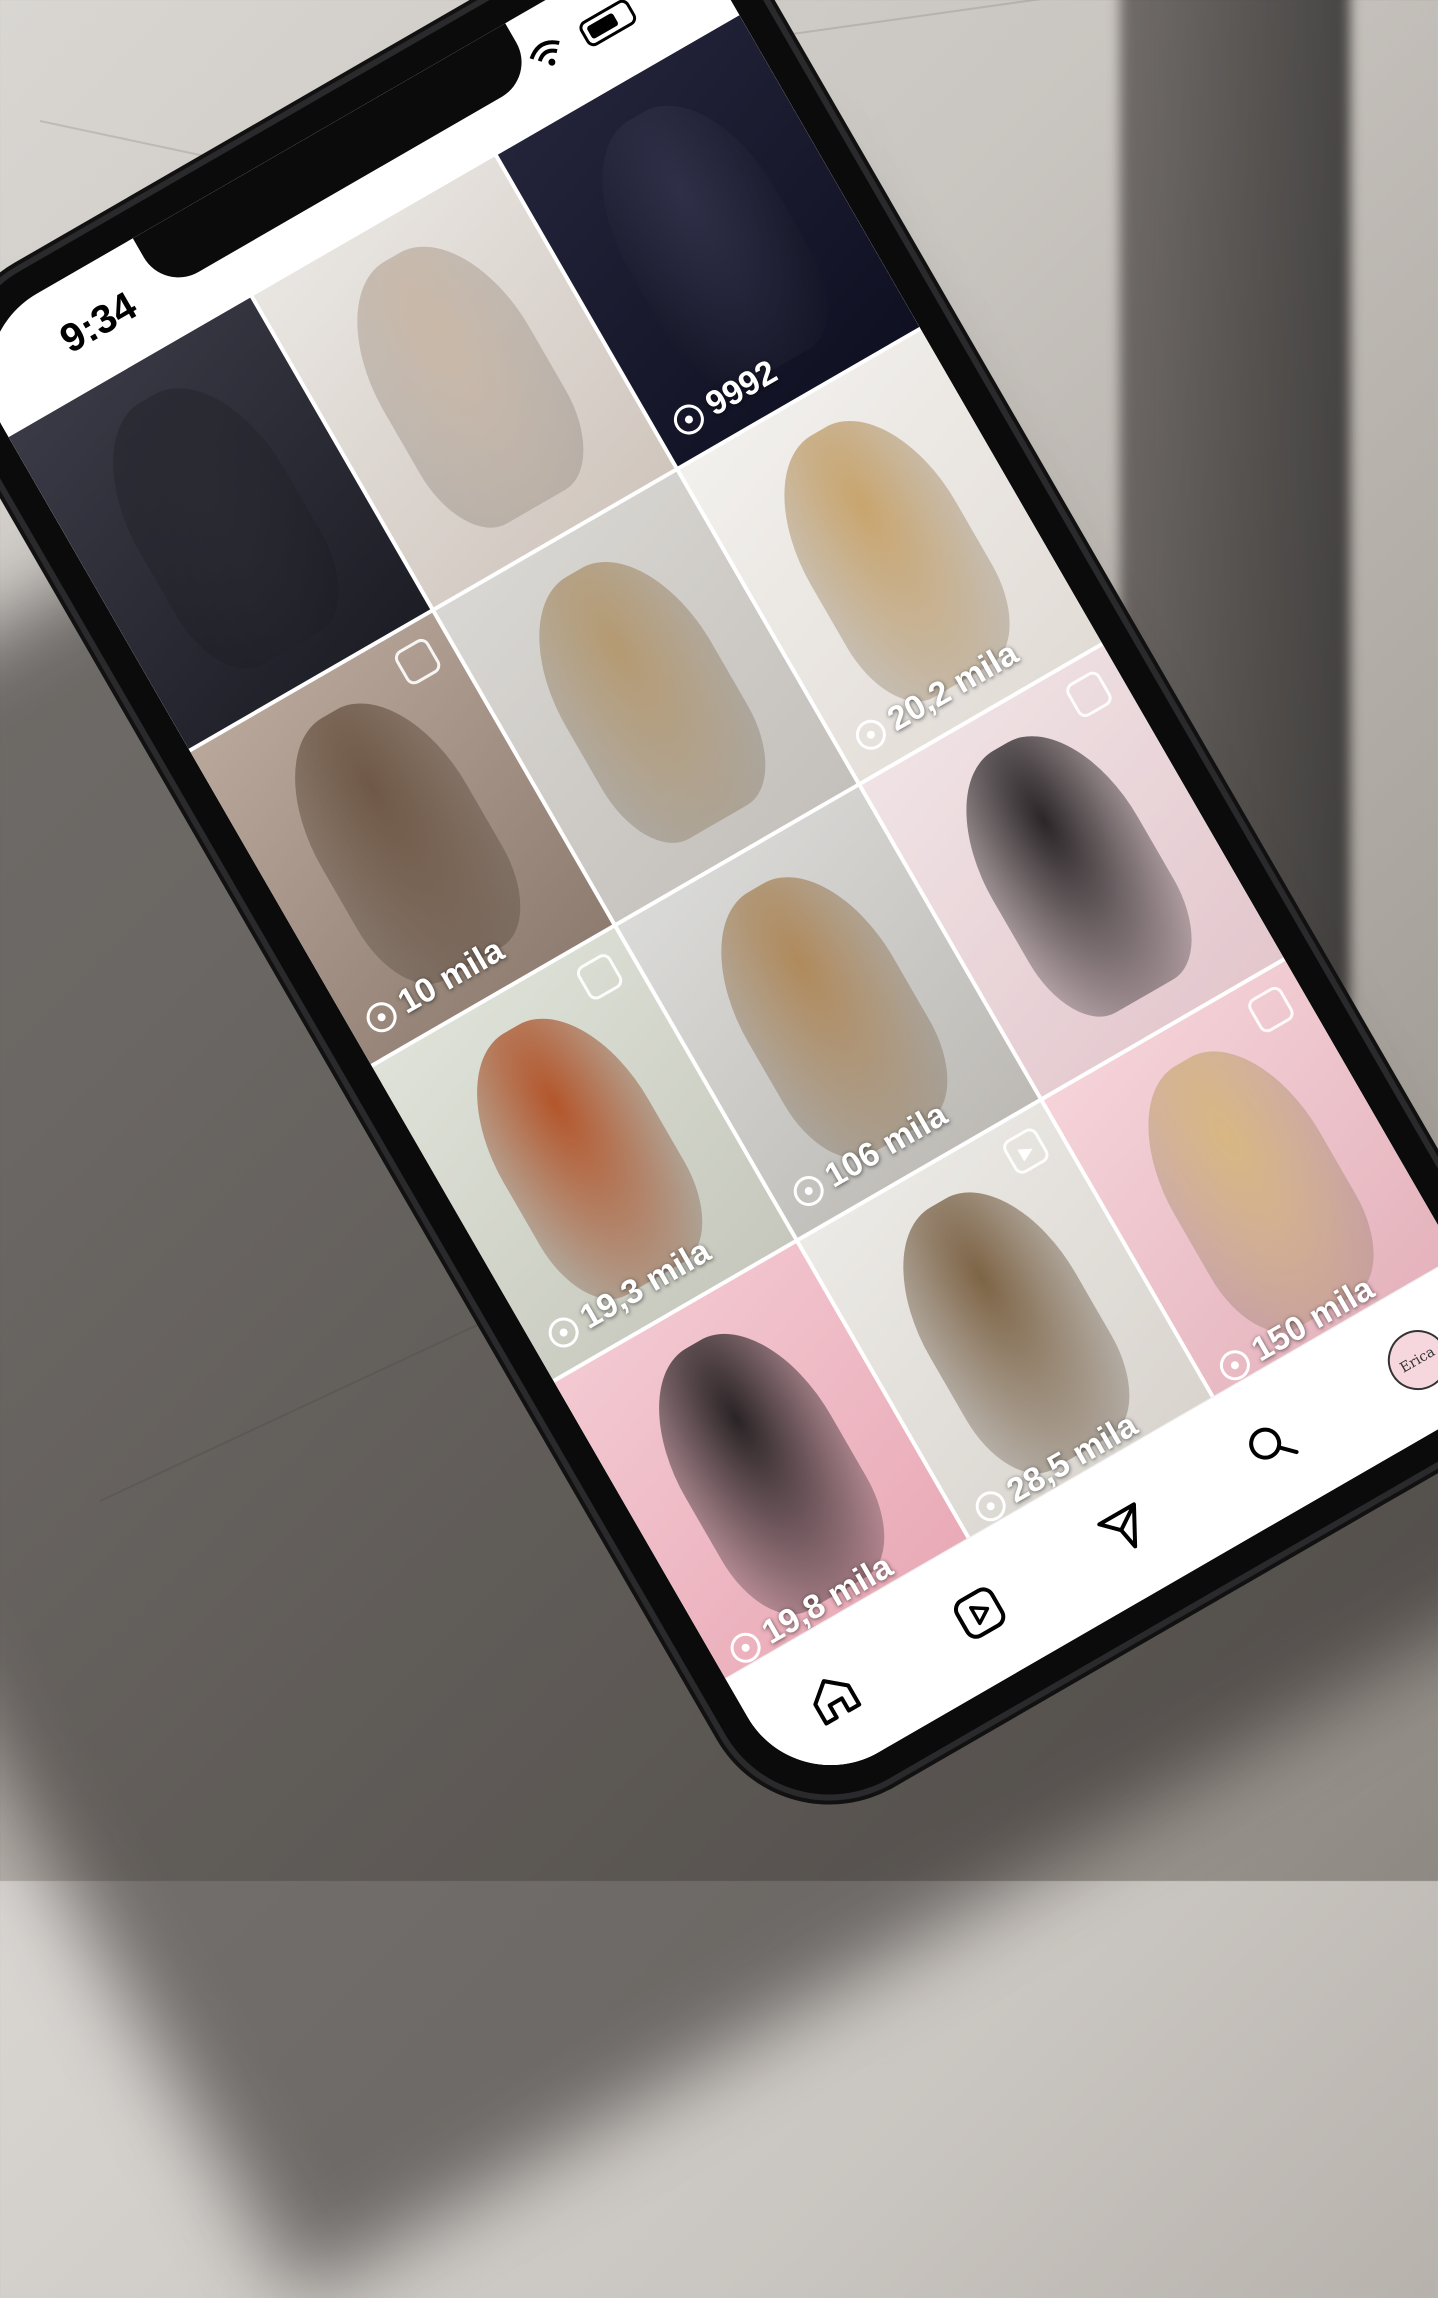 The width and height of the screenshot is (1438, 2298). Describe the element at coordinates (833, 1697) in the screenshot. I see `home-icon` at that location.